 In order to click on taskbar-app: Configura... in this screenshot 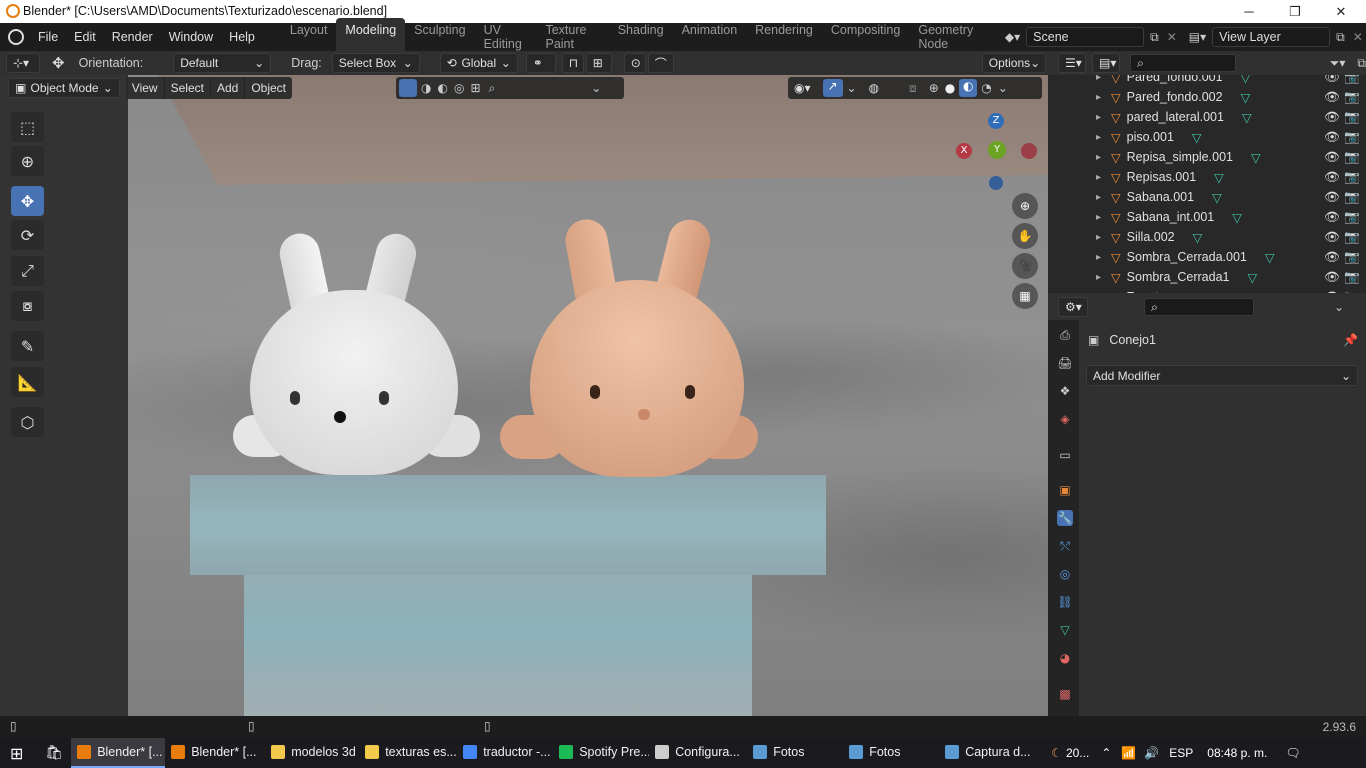, I will do `click(698, 753)`.